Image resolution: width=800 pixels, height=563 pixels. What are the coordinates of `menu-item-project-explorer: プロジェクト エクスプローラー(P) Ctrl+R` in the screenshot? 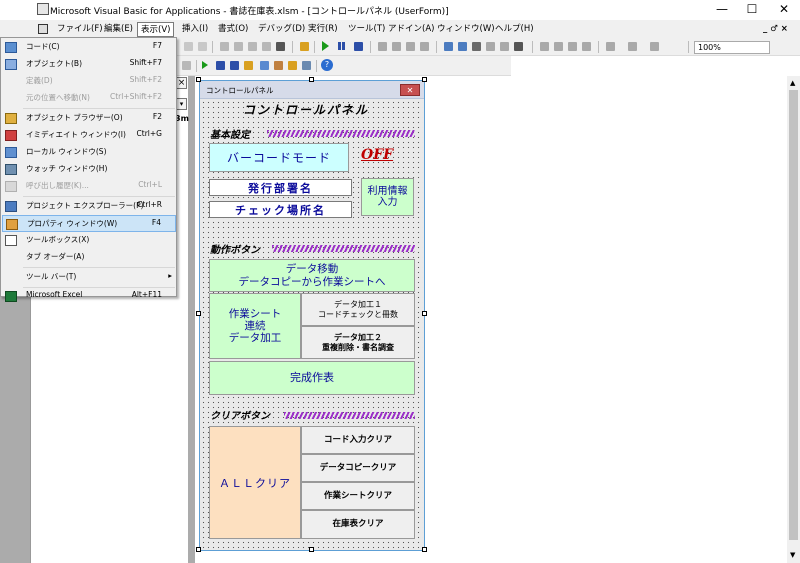 It's located at (89, 206).